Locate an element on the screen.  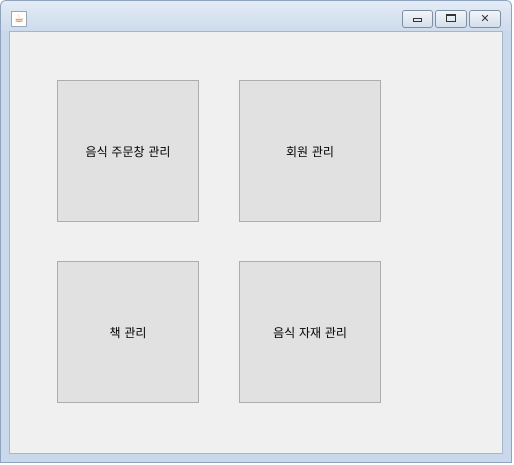
close-button: ✕ is located at coordinates (485, 19).